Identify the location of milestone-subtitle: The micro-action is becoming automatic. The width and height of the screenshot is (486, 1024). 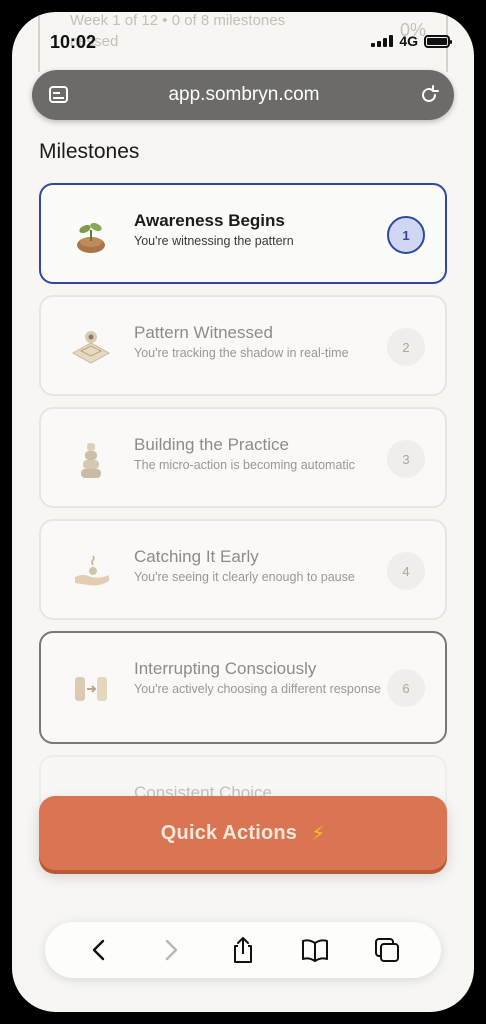
(244, 465).